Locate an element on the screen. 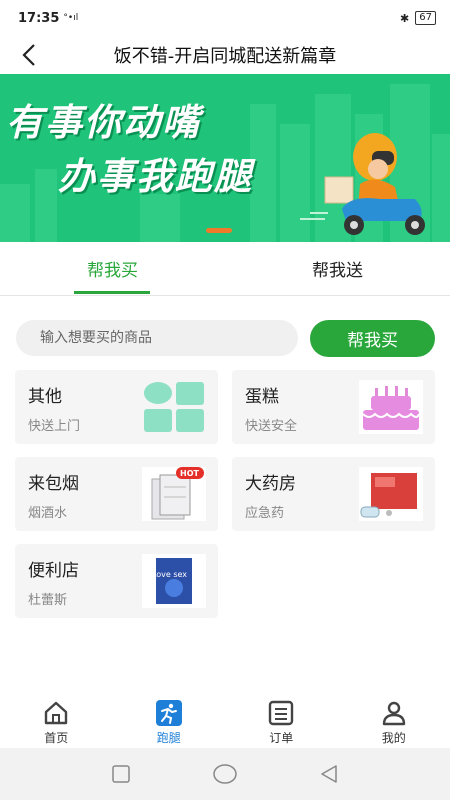  tab-send-for-me: 帮我送 is located at coordinates (337, 268).